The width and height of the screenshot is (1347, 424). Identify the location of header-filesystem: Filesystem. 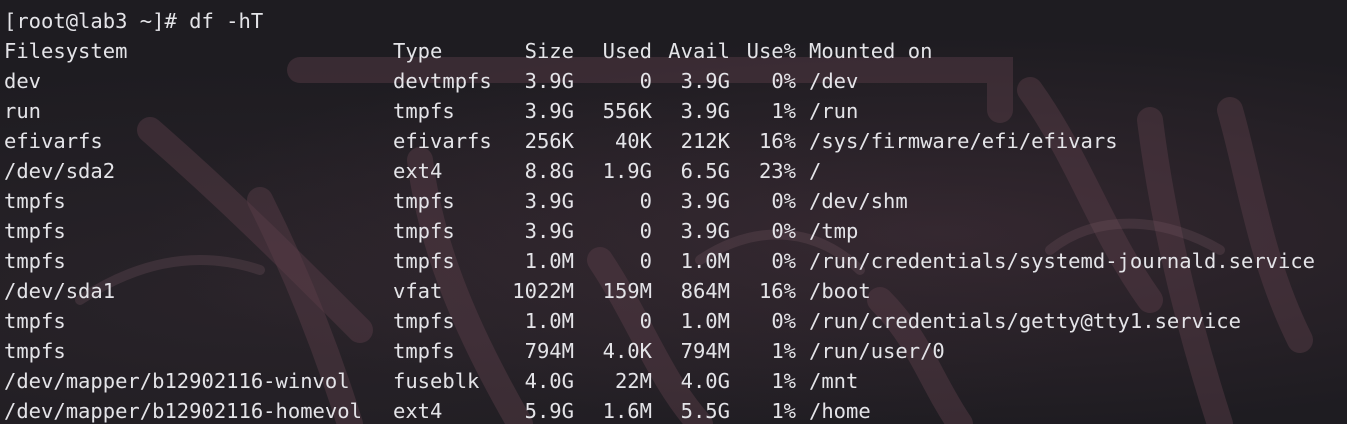
(66, 51).